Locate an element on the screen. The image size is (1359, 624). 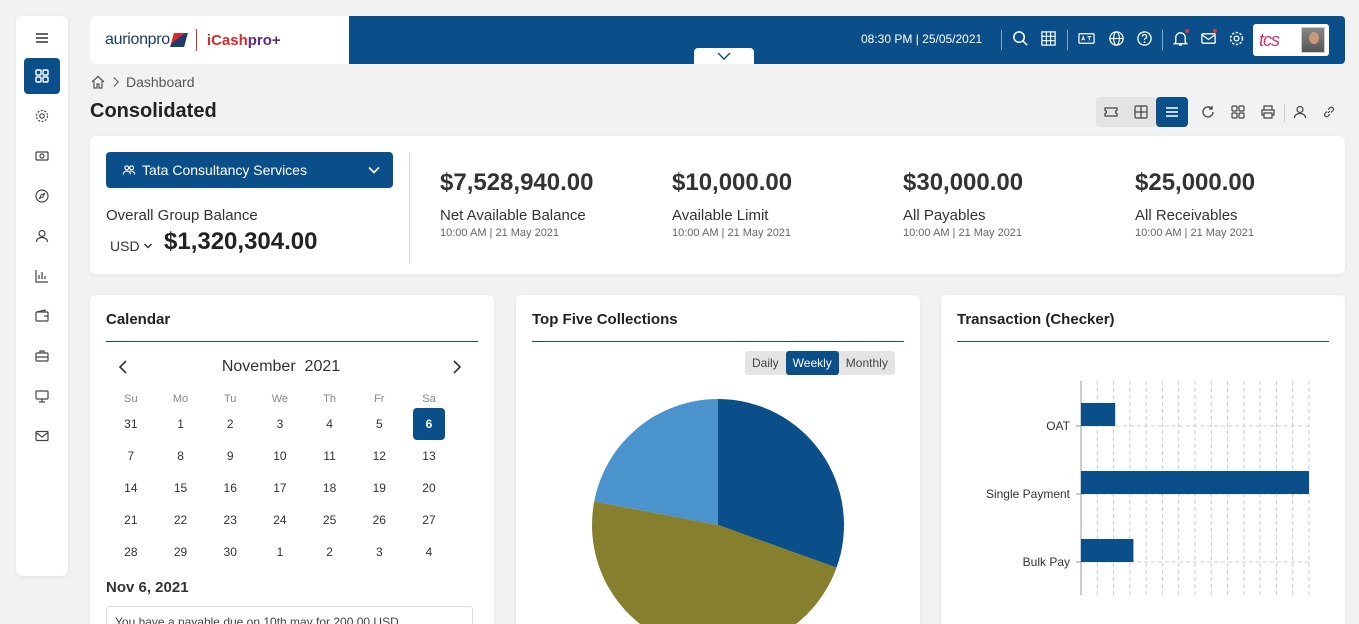
print-button is located at coordinates (1268, 112).